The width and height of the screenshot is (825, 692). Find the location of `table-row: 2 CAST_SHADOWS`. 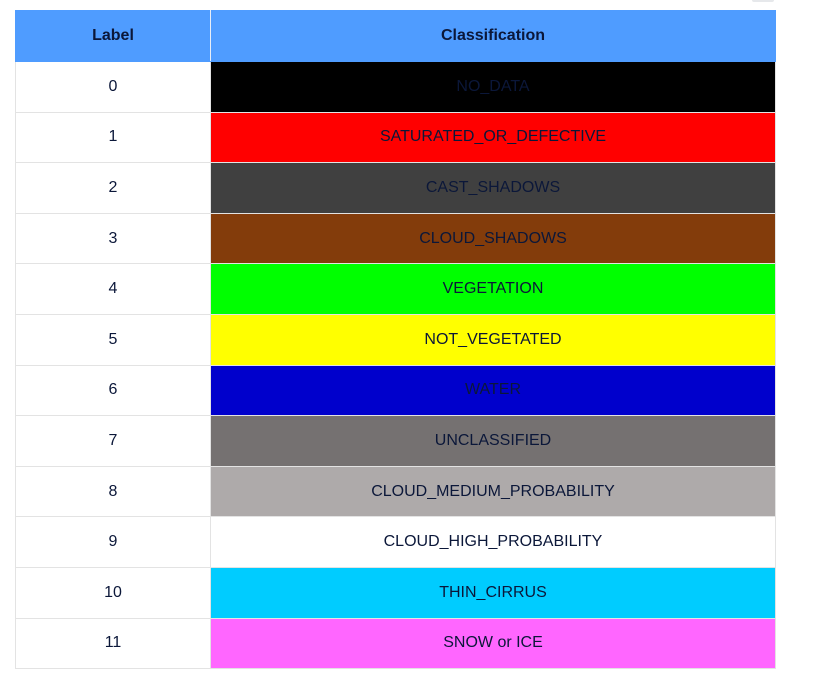

table-row: 2 CAST_SHADOWS is located at coordinates (395, 188).